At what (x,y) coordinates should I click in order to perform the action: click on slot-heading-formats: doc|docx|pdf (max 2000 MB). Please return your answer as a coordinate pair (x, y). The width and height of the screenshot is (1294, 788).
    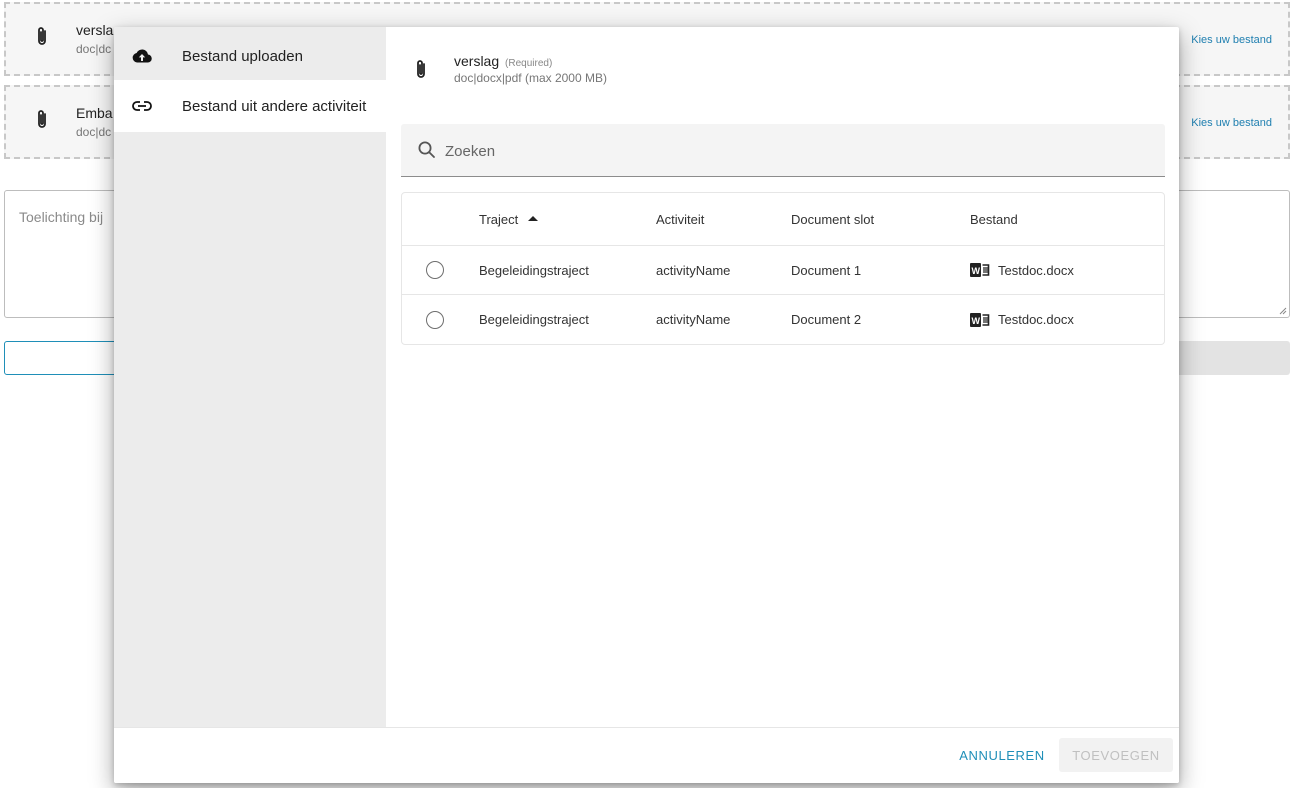
    Looking at the image, I should click on (530, 78).